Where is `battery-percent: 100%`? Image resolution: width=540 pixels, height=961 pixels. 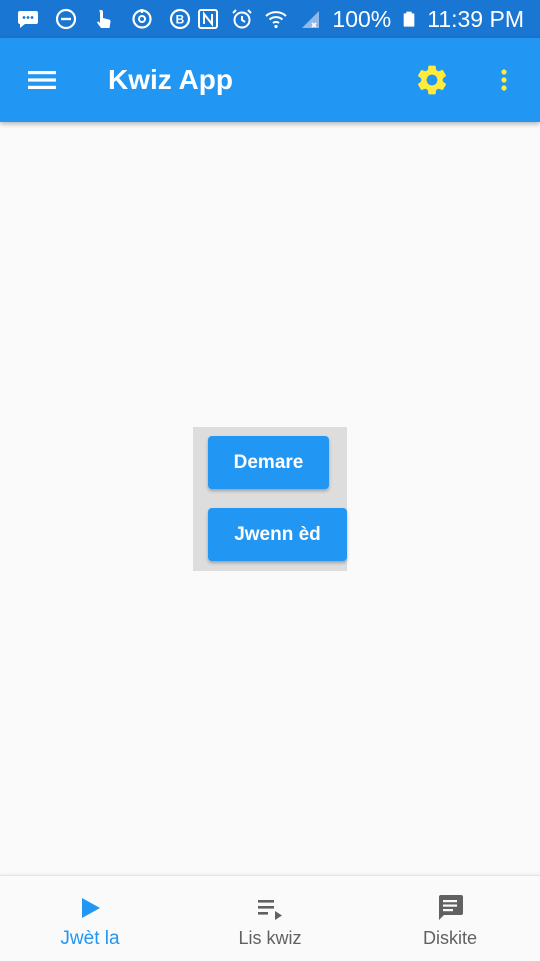
battery-percent: 100% is located at coordinates (362, 18).